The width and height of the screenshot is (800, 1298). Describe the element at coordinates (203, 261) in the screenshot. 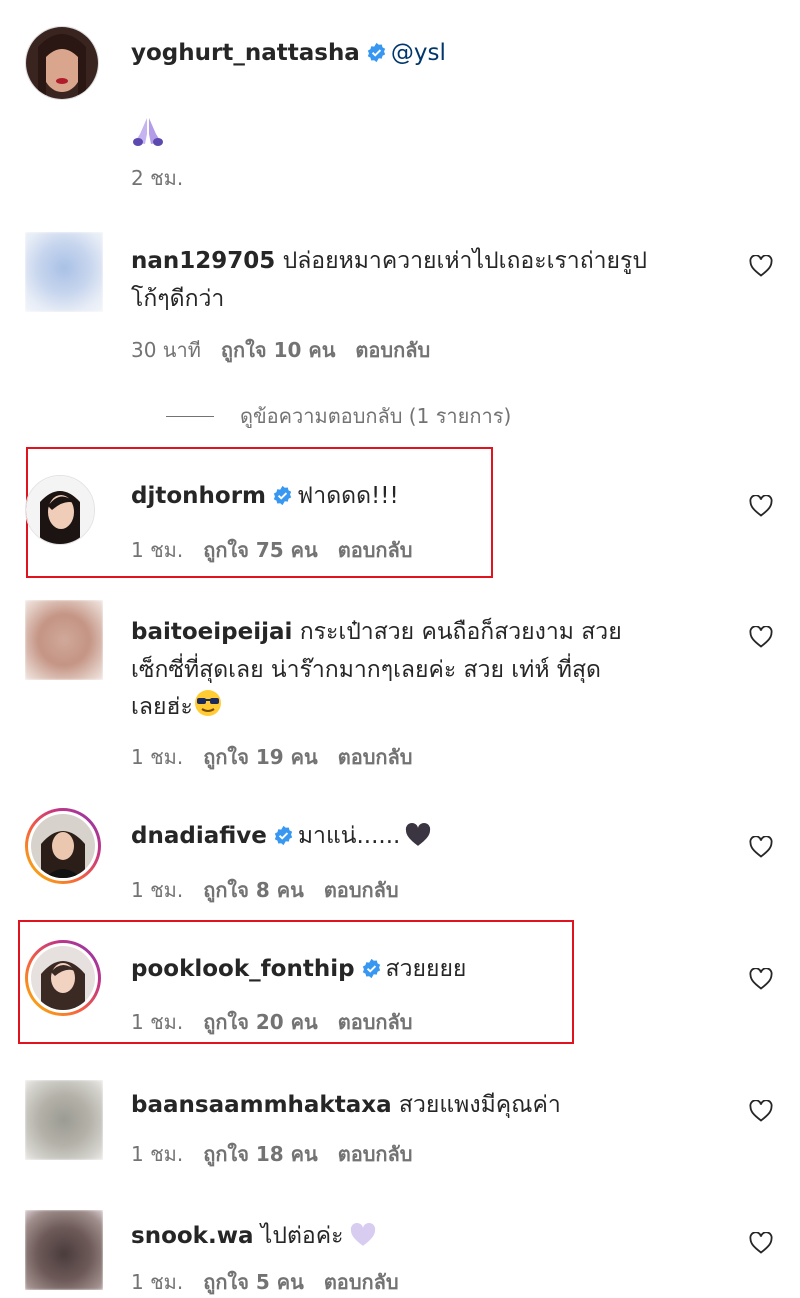

I see `comment-username: nan129705` at that location.